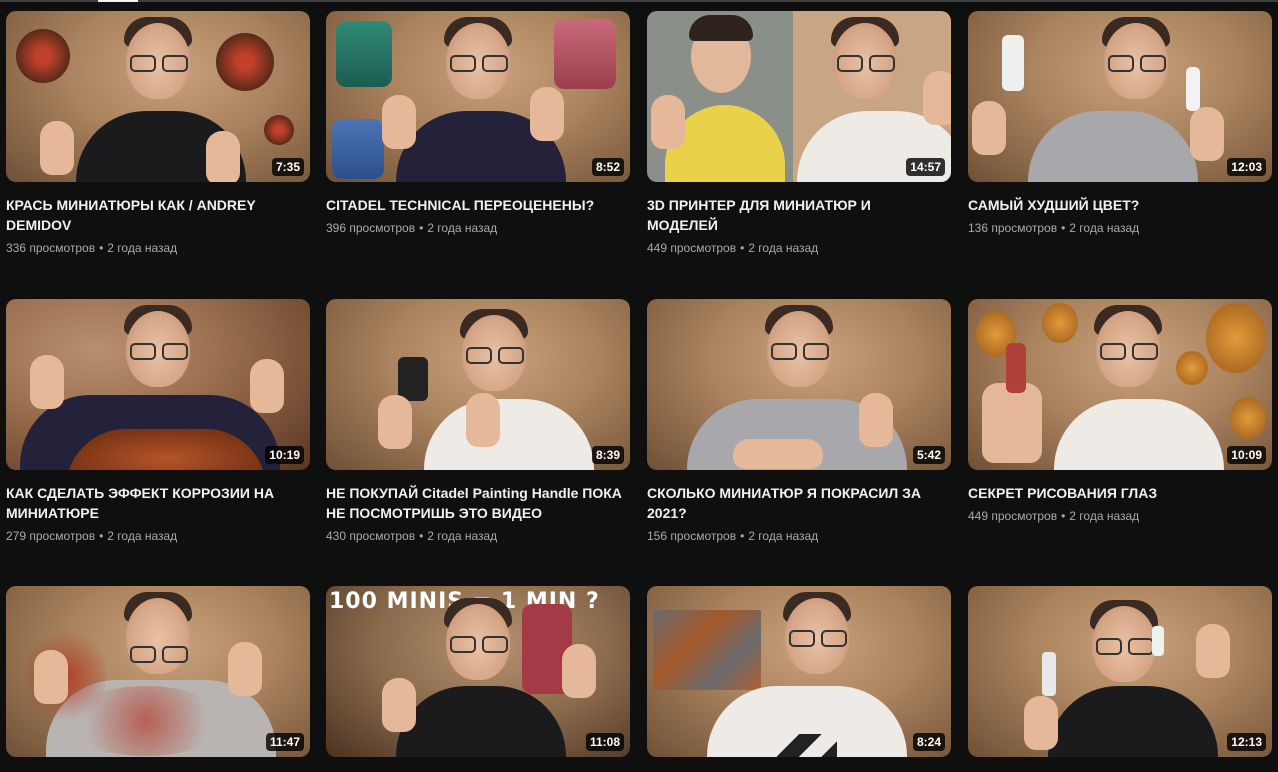 Image resolution: width=1278 pixels, height=772 pixels. I want to click on video-duration: 10:09, so click(1246, 455).